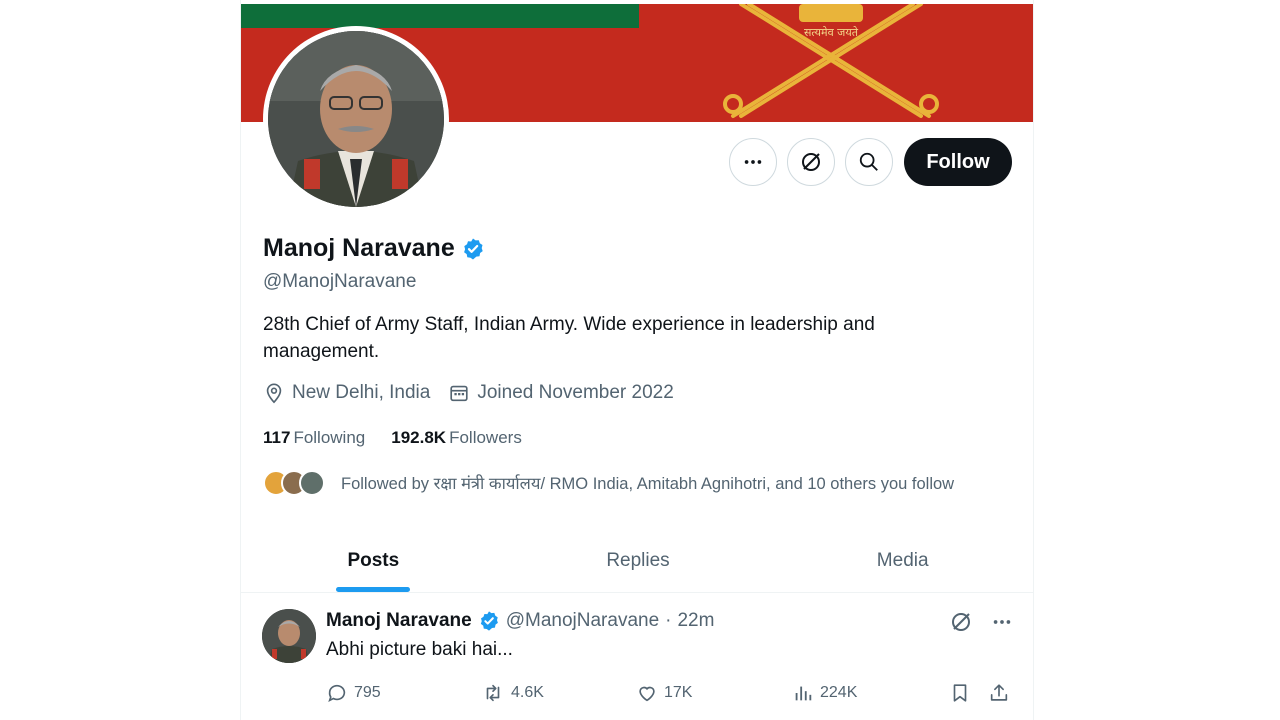 The height and width of the screenshot is (720, 1280). What do you see at coordinates (340, 281) in the screenshot?
I see `profile-handle: @ManojNaravane` at bounding box center [340, 281].